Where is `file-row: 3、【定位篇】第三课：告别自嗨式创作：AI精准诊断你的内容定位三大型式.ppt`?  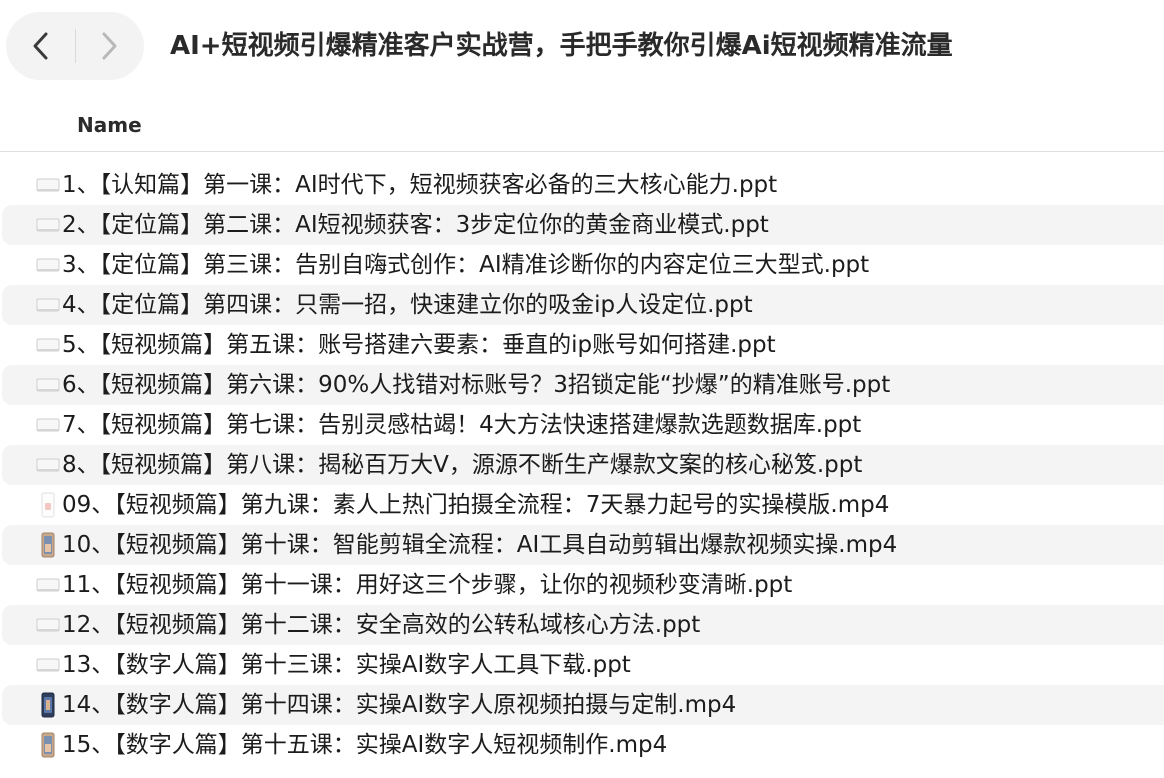 file-row: 3、【定位篇】第三课：告别自嗨式创作：AI精准诊断你的内容定位三大型式.ppt is located at coordinates (583, 265).